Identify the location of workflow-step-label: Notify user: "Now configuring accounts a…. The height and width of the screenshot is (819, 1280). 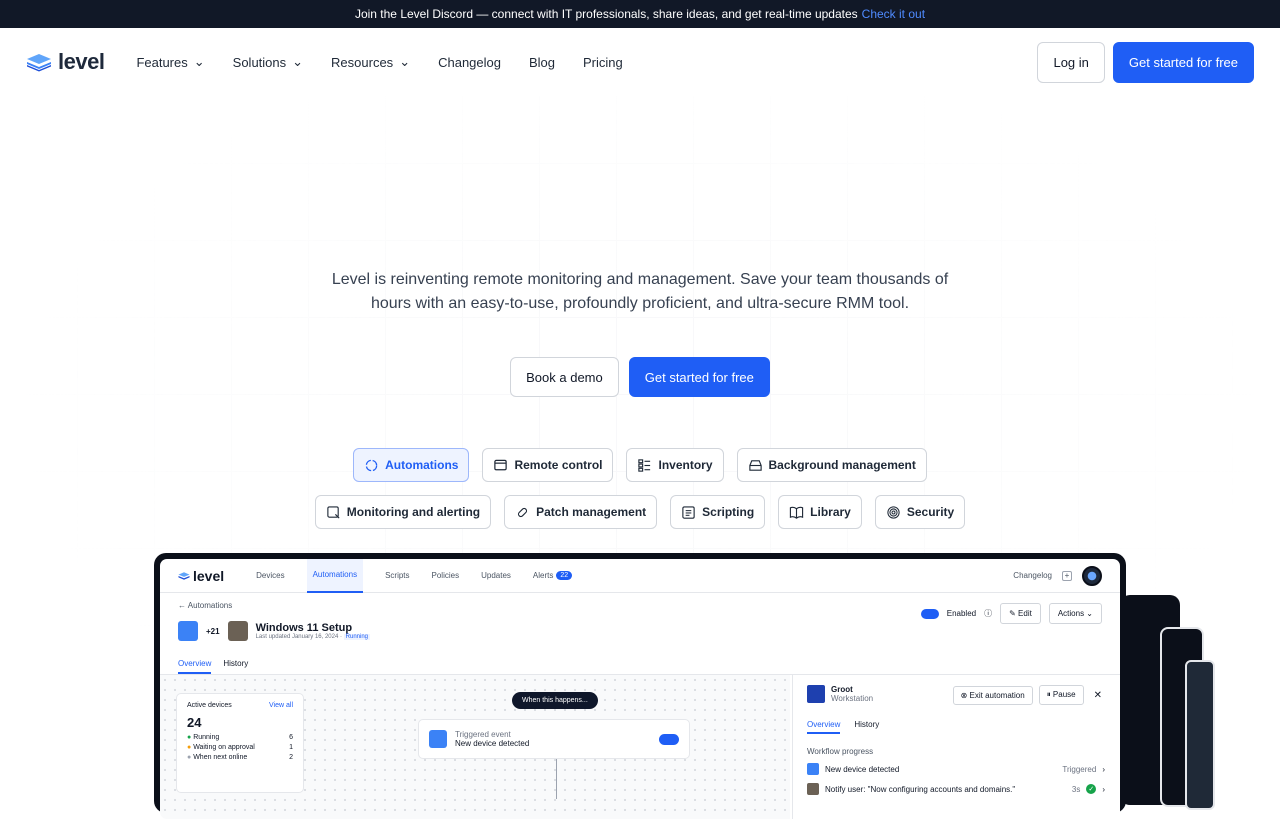
(920, 789).